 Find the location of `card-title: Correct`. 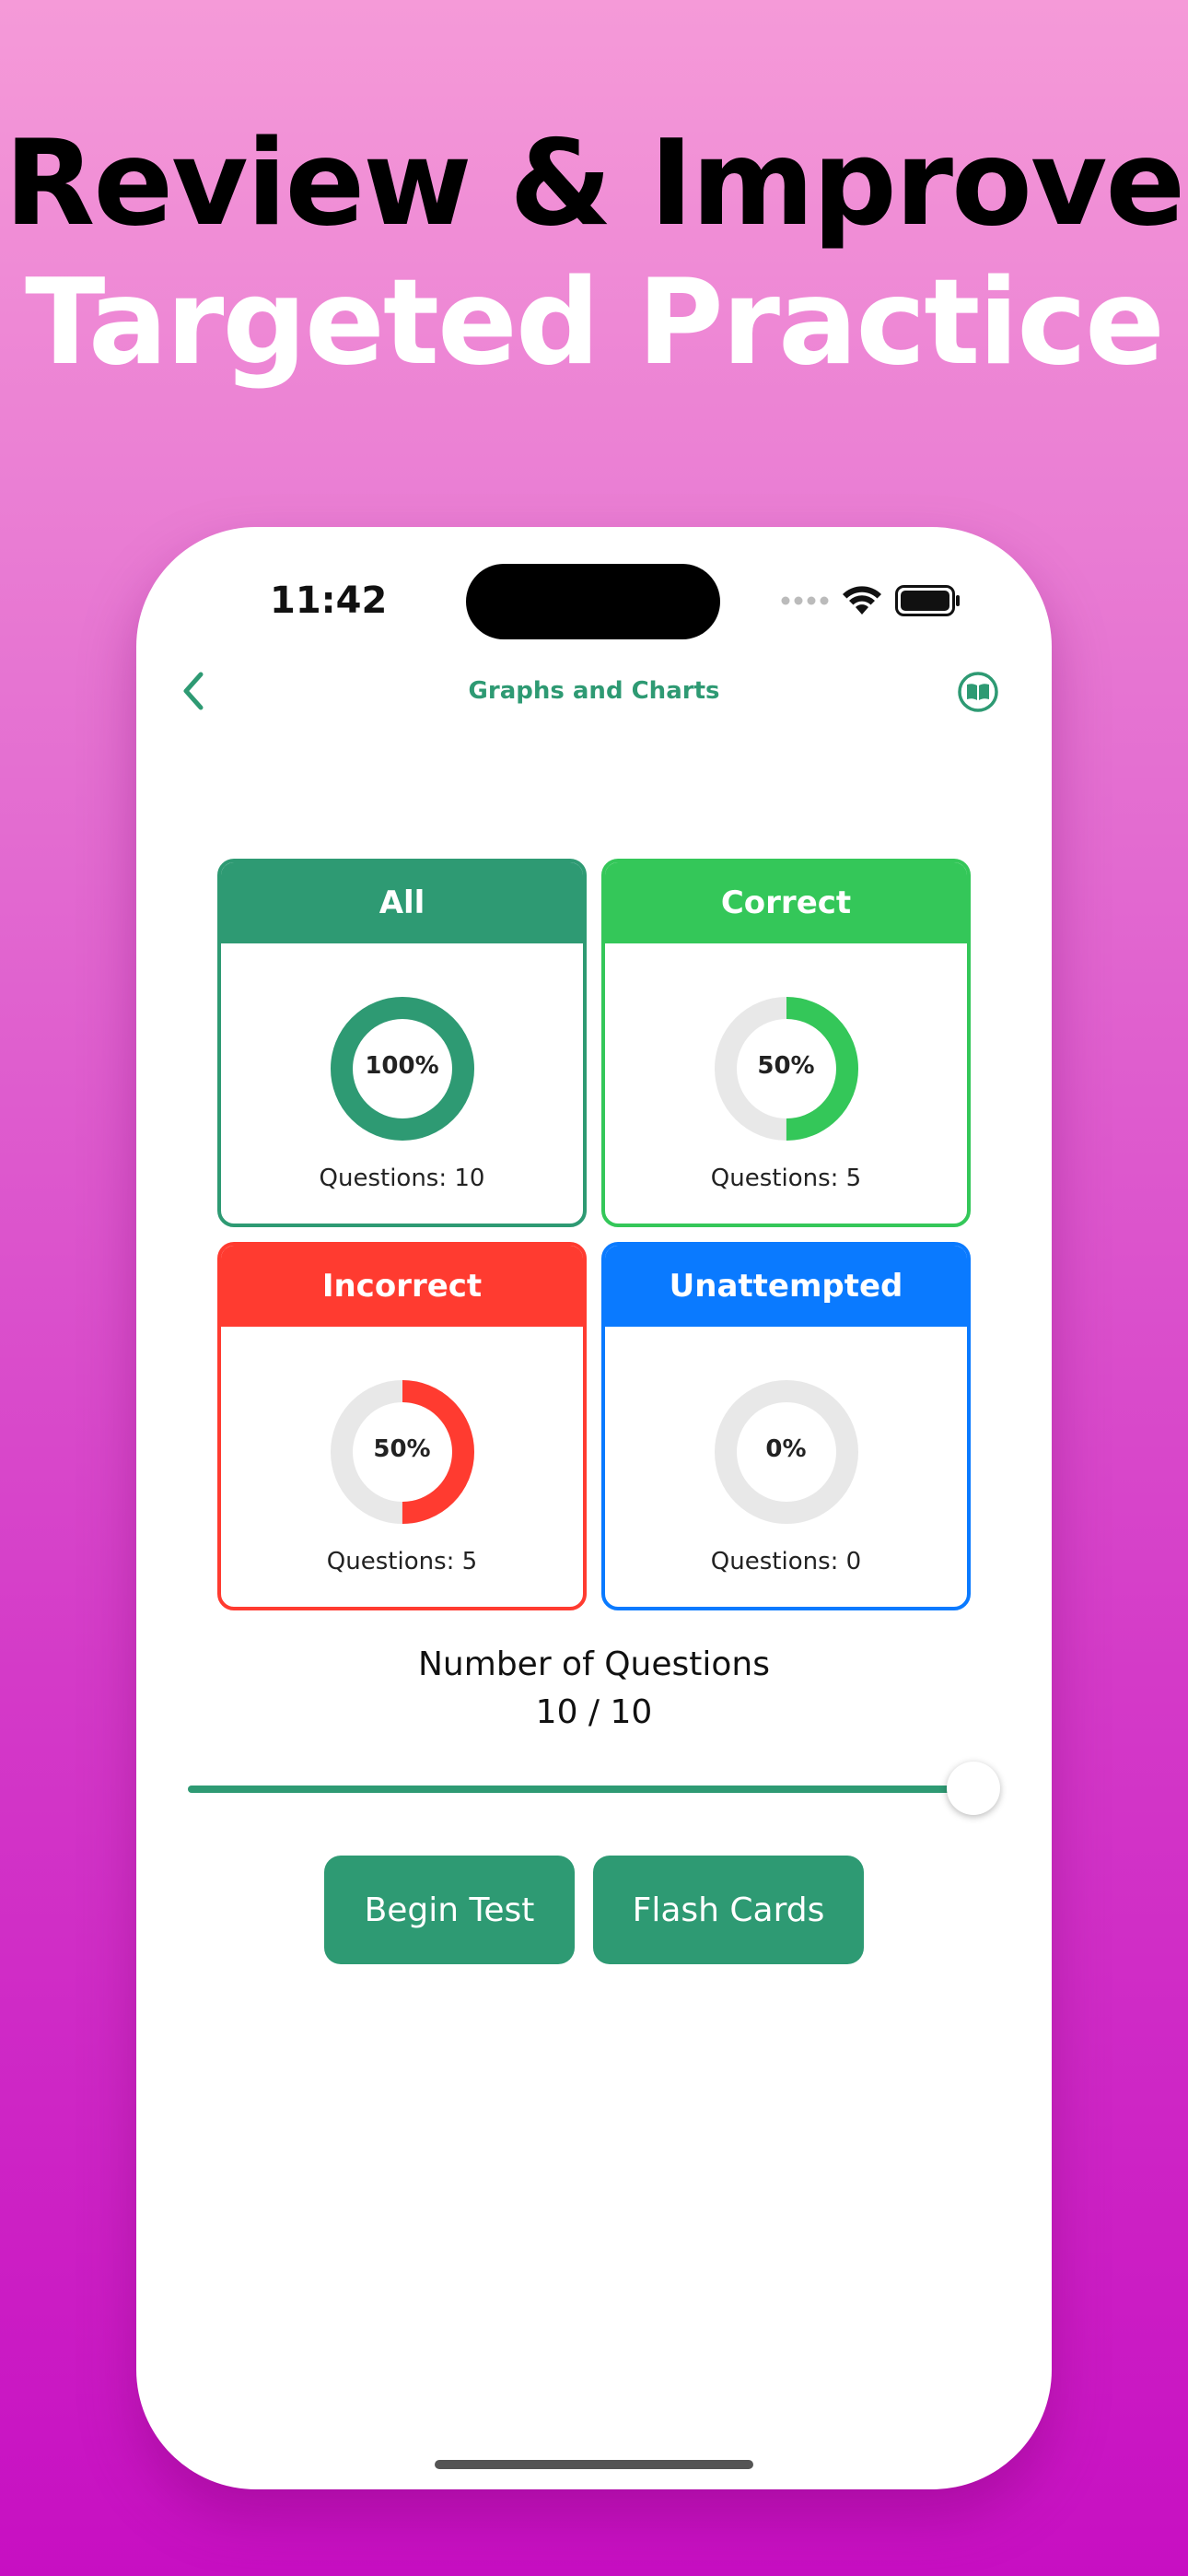

card-title: Correct is located at coordinates (786, 902).